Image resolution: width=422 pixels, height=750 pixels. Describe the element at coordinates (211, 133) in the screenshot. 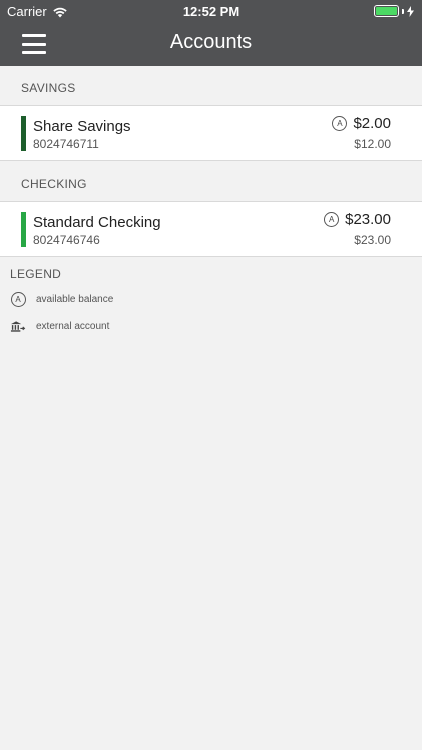

I see `account-row-share-savings: Share Savings 8024746711 A $2.00 $12.00` at that location.